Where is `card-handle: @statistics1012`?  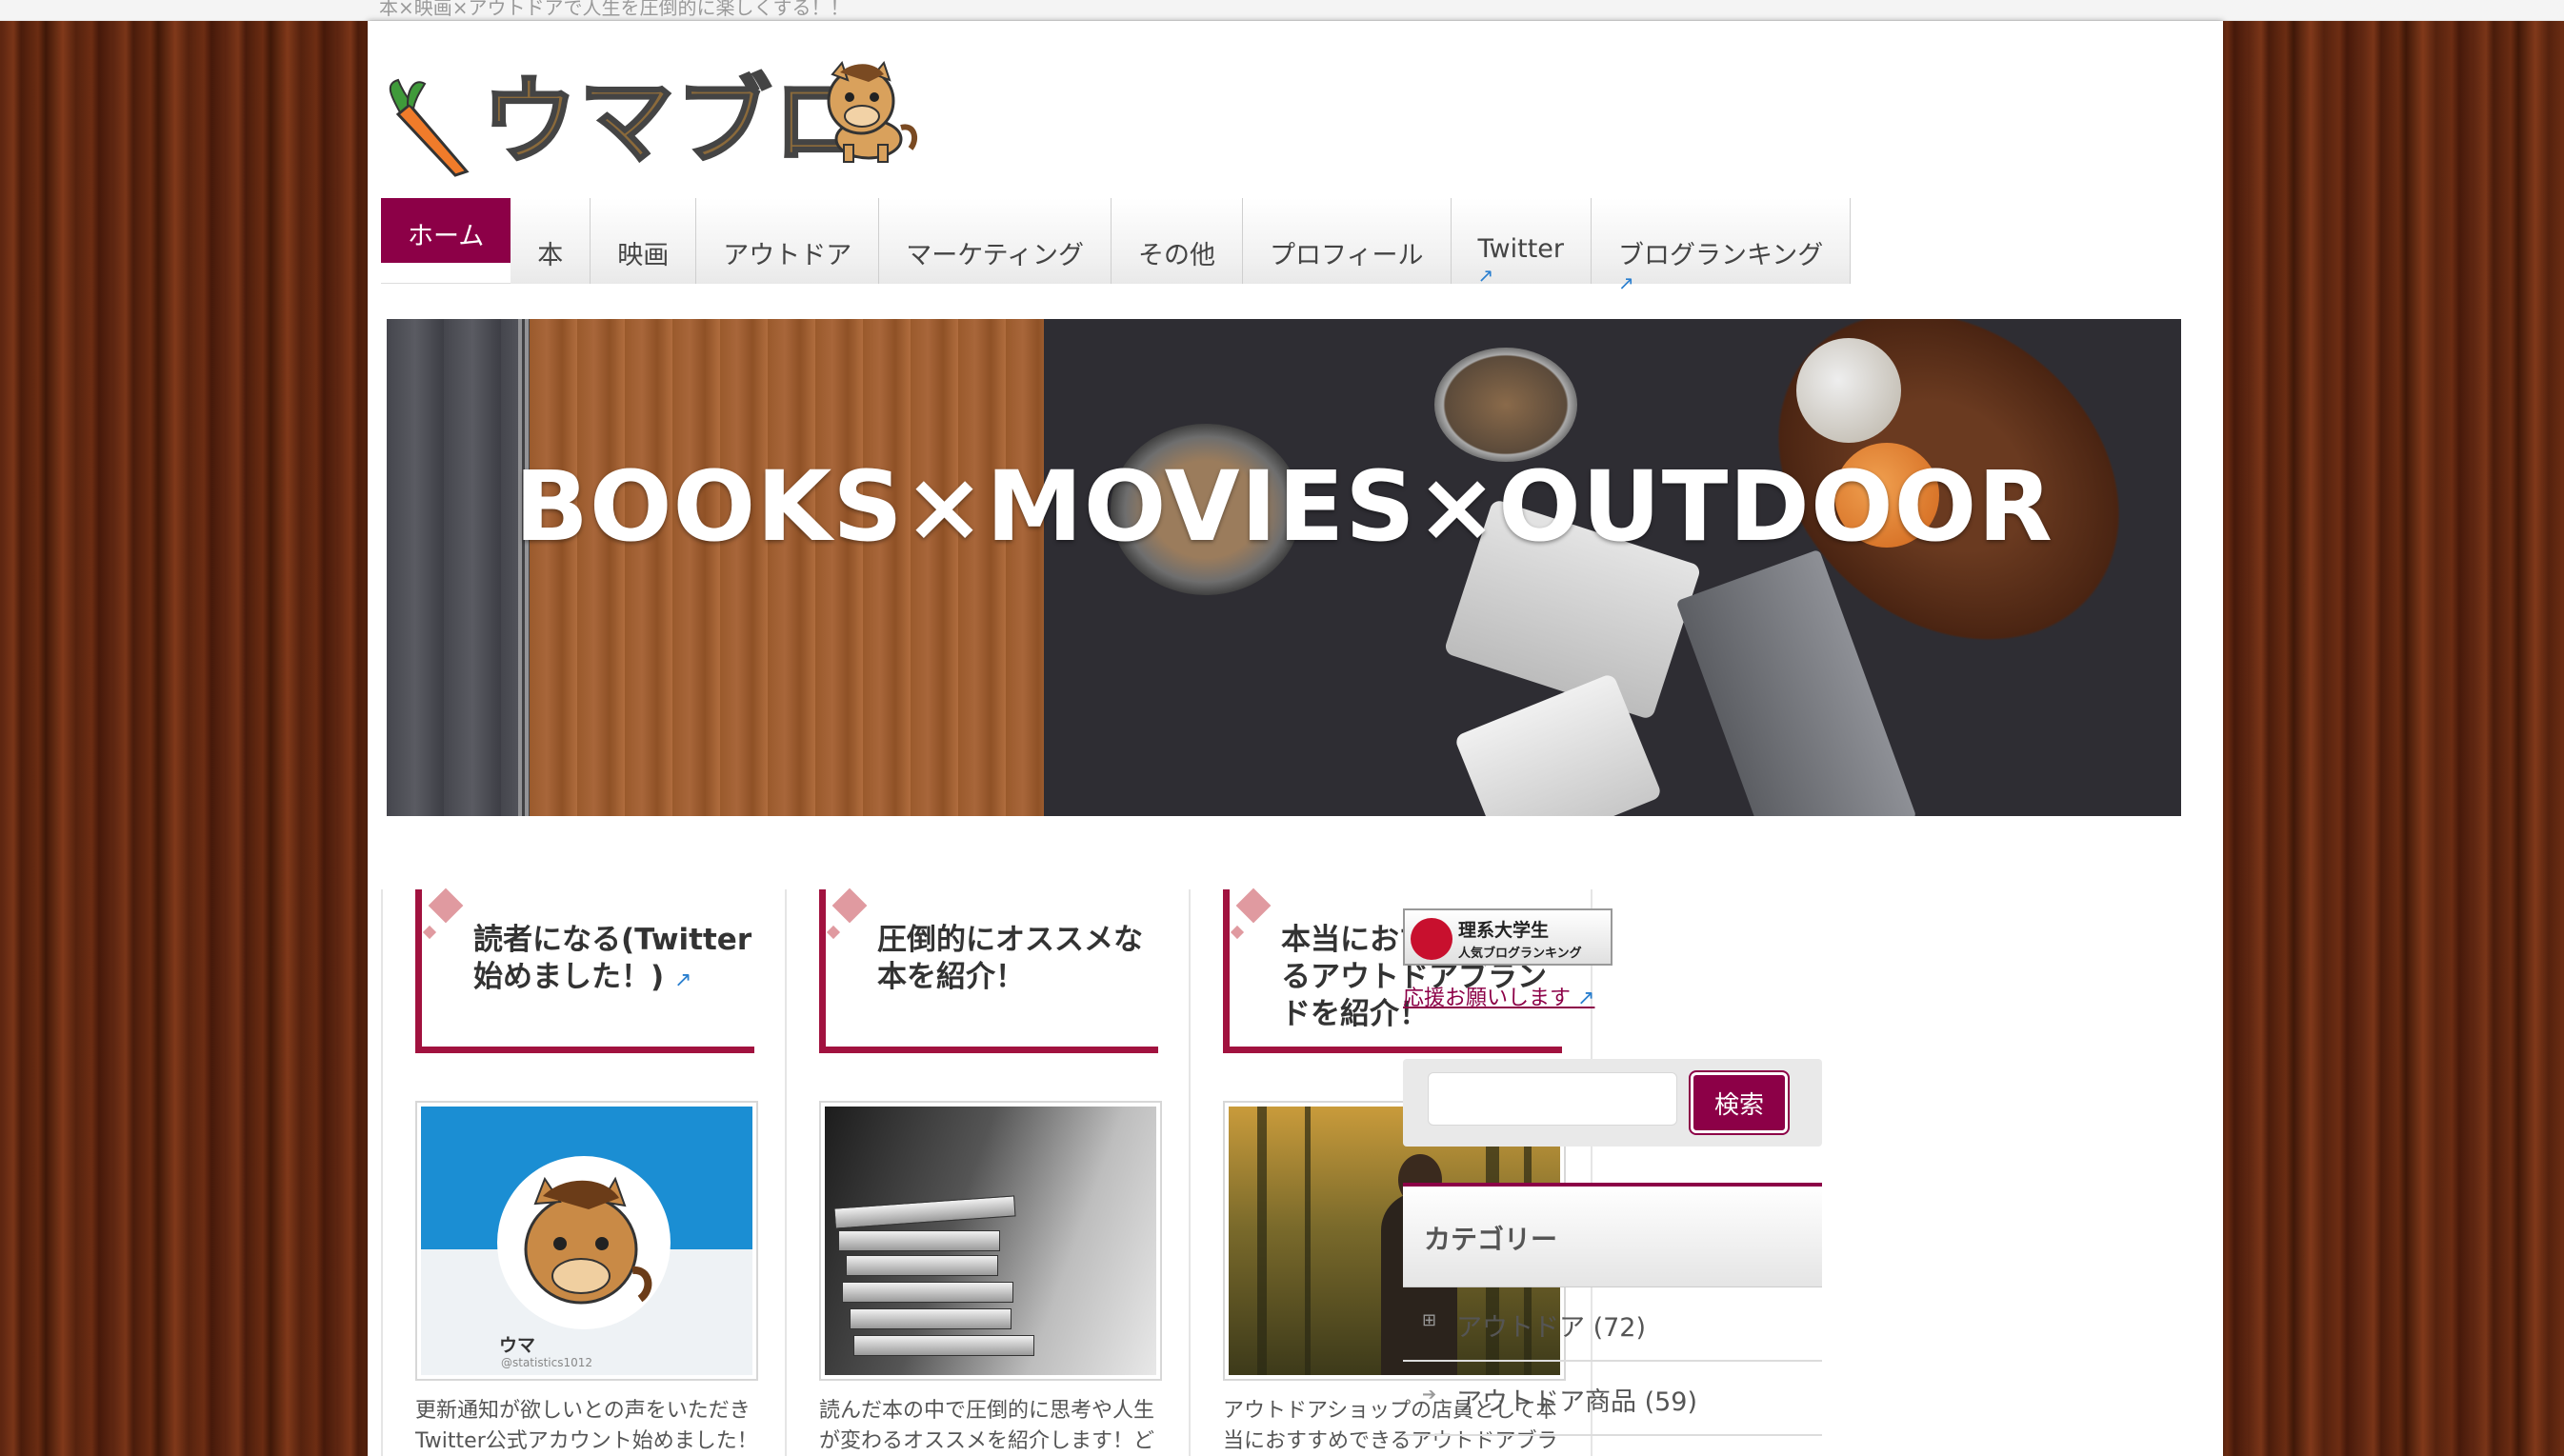
card-handle: @statistics1012 is located at coordinates (547, 1362).